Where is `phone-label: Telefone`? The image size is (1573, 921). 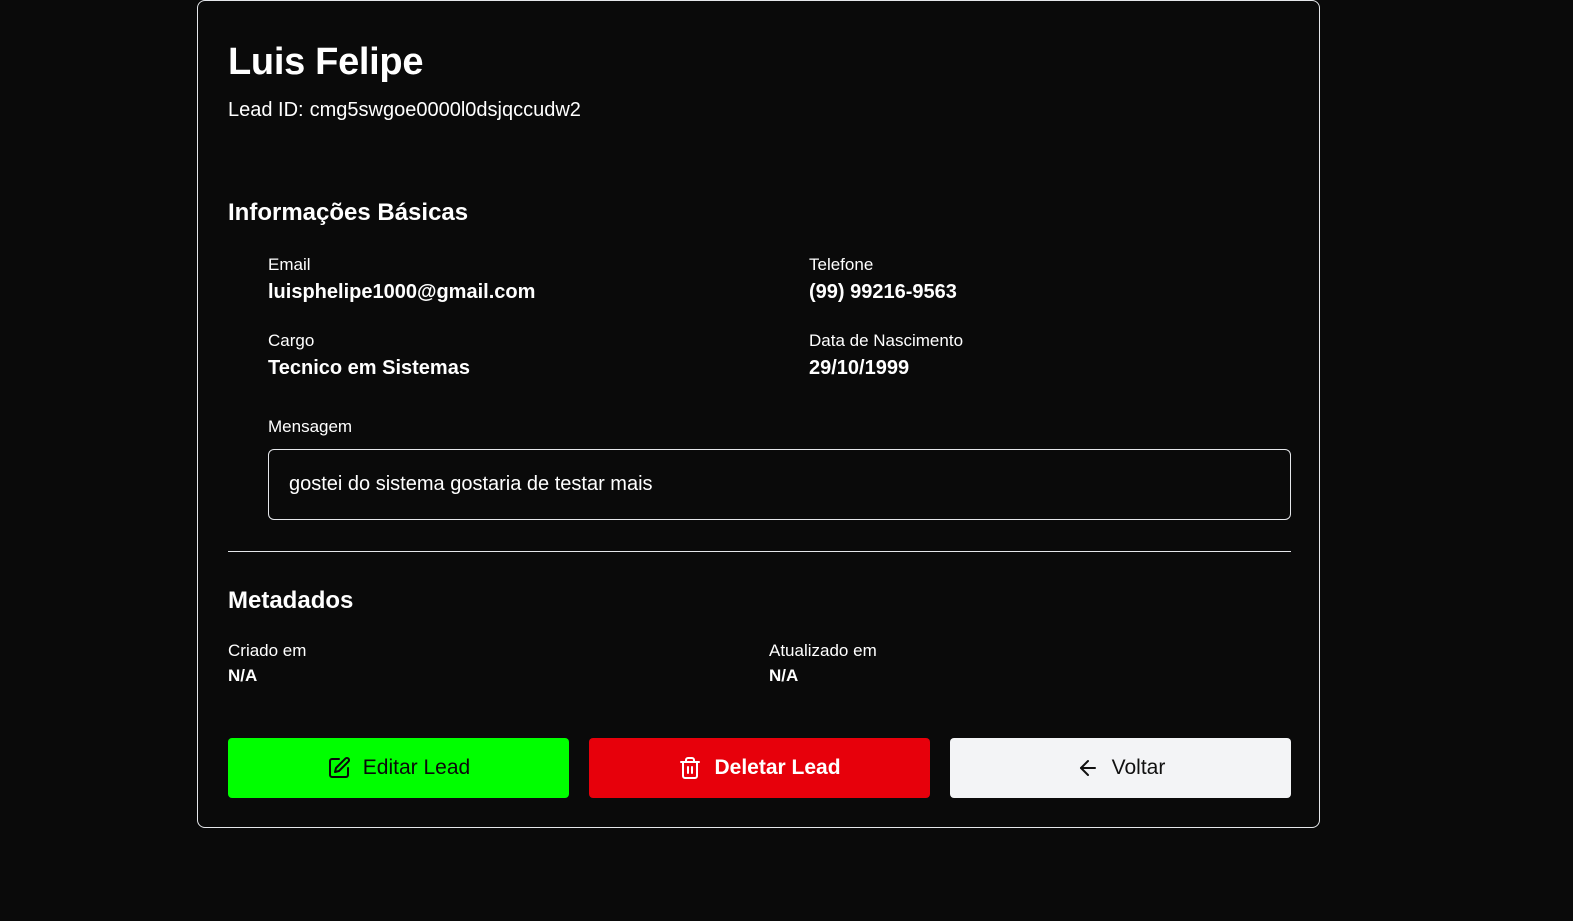
phone-label: Telefone is located at coordinates (841, 264).